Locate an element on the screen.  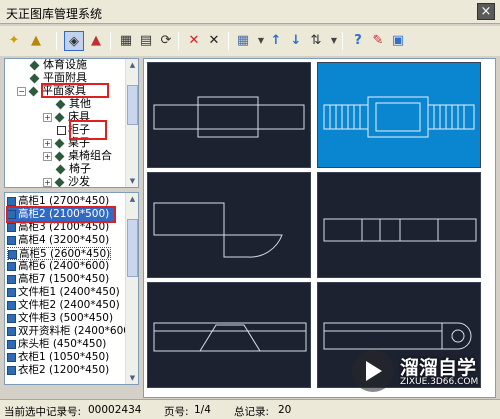
watermark-url: ZIXUE.3D66.COM is located at coordinates (439, 382).